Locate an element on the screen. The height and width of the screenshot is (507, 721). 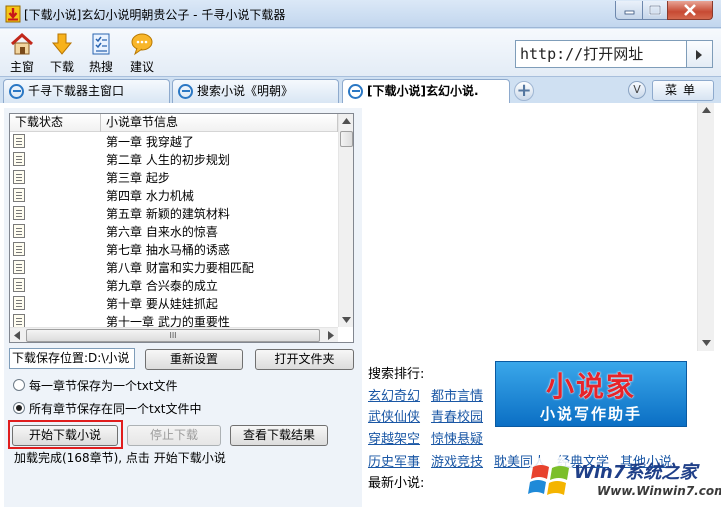
tab-bar: 千寻下载器主窗口 搜索小说《明朝》 [下载小说]玄幻小说. + V 菜单 is located at coordinates (360, 90).